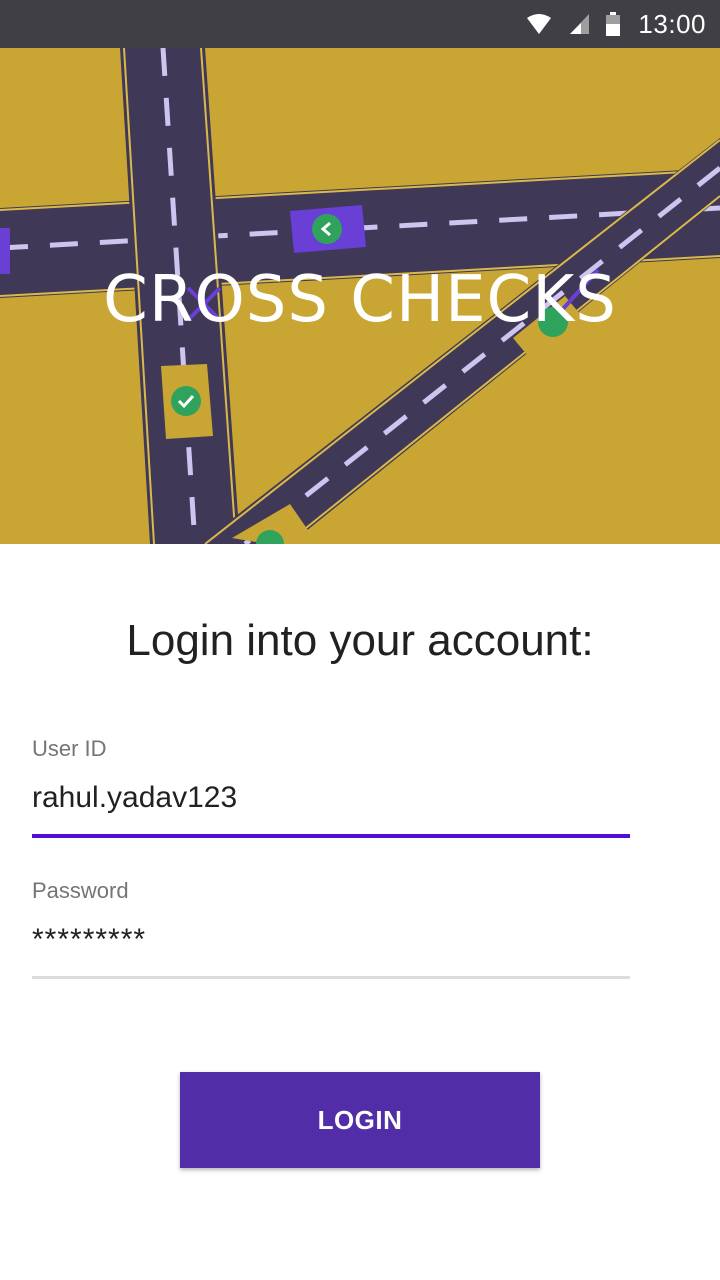 This screenshot has width=720, height=1280. I want to click on user-id-field: User ID rahul.yadav123, so click(331, 787).